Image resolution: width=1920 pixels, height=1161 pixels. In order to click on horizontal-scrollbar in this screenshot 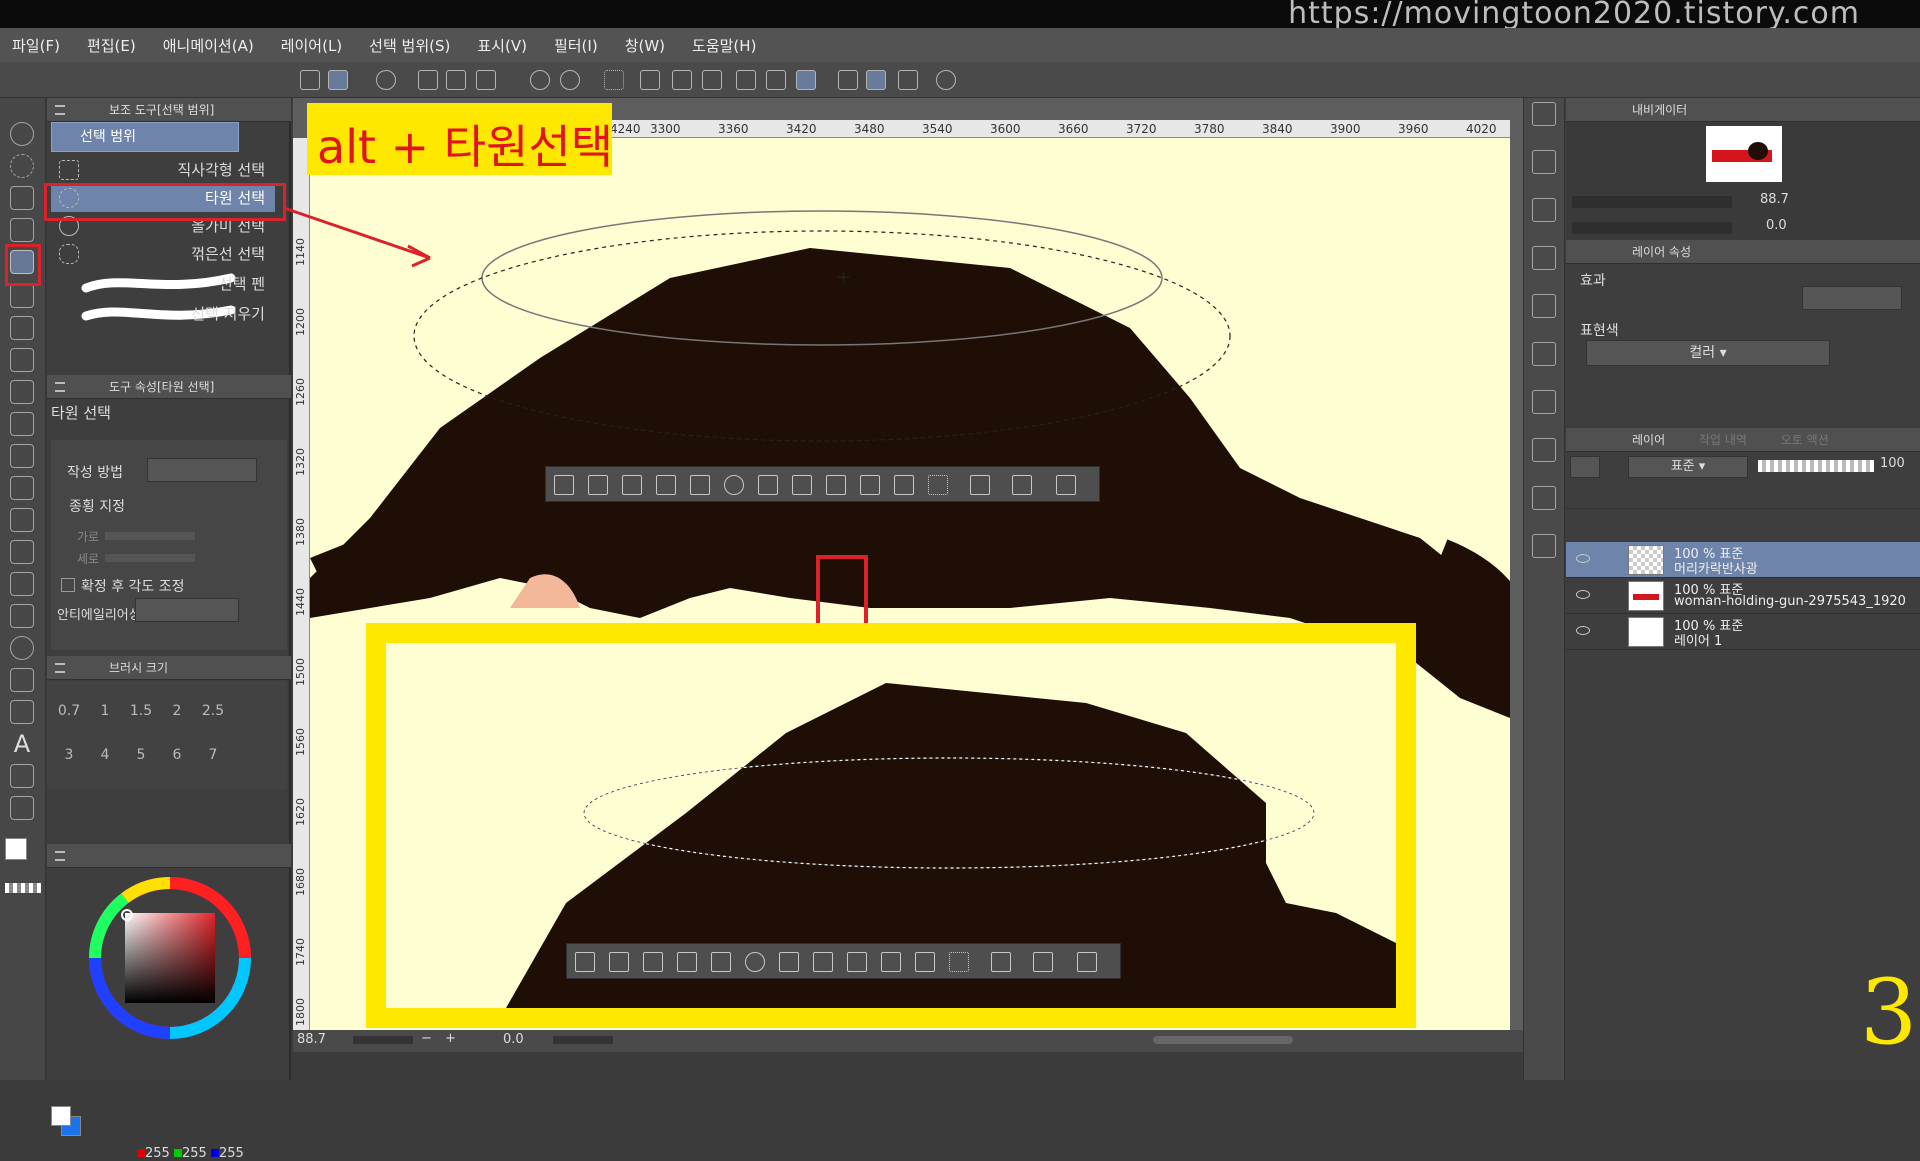, I will do `click(1223, 1040)`.